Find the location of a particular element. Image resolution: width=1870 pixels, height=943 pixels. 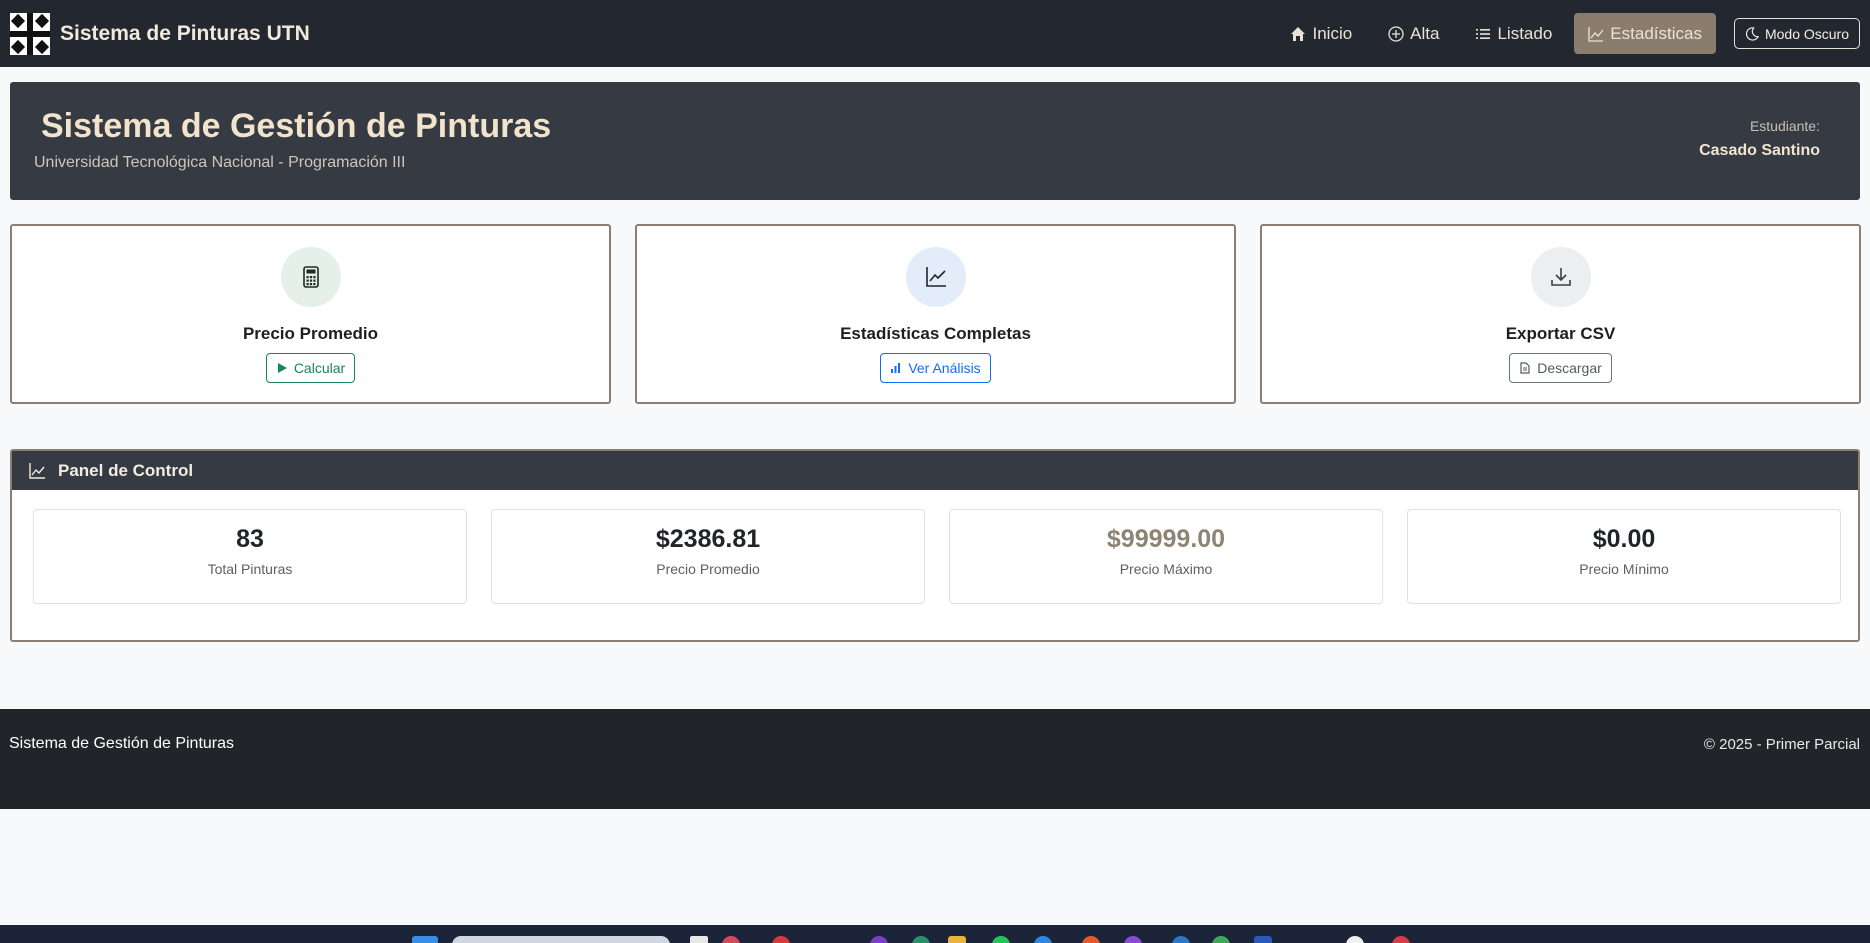

download-icon is located at coordinates (1560, 277).